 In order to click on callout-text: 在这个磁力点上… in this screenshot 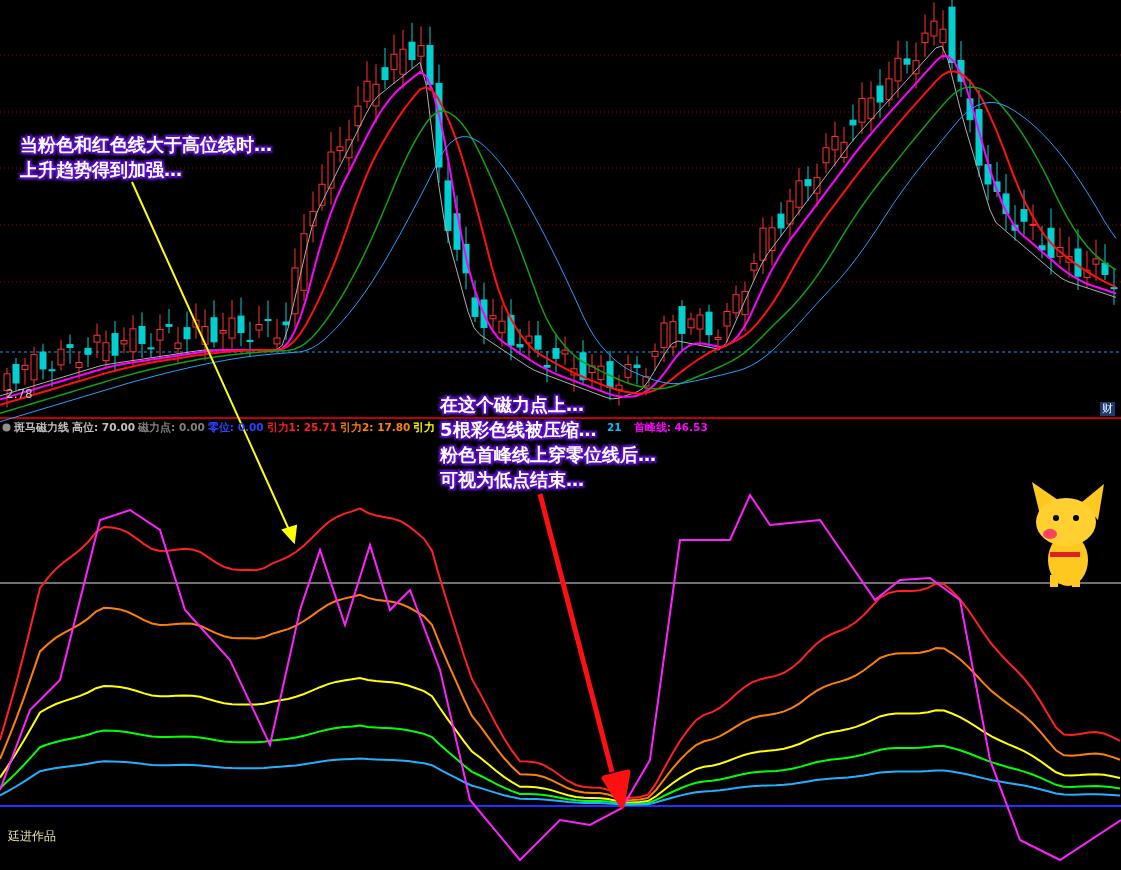, I will do `click(512, 405)`.